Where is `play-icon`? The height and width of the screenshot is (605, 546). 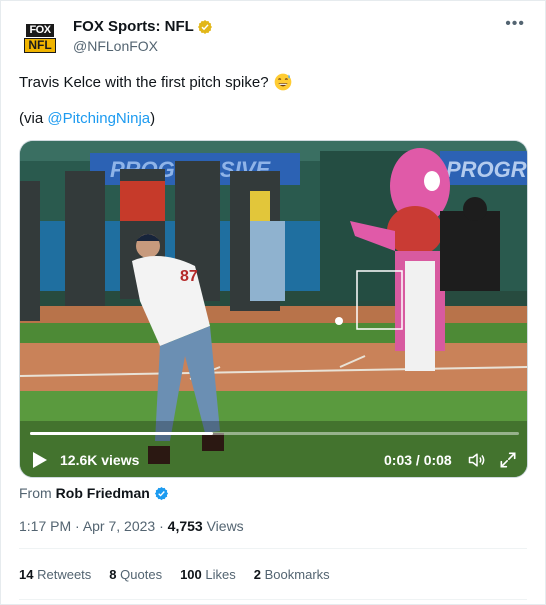 play-icon is located at coordinates (40, 460).